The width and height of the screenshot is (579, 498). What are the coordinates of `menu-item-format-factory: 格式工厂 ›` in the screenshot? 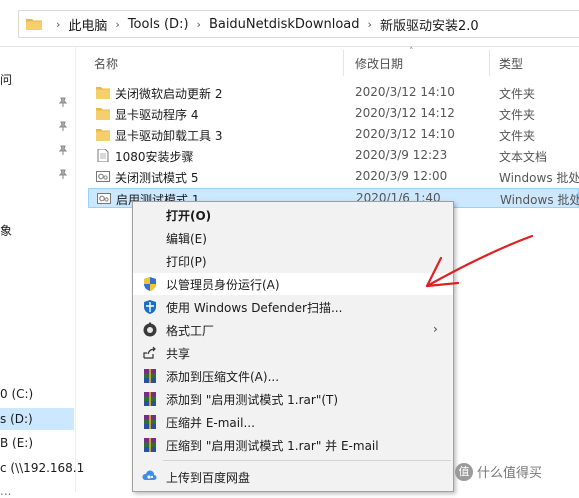 It's located at (293, 330).